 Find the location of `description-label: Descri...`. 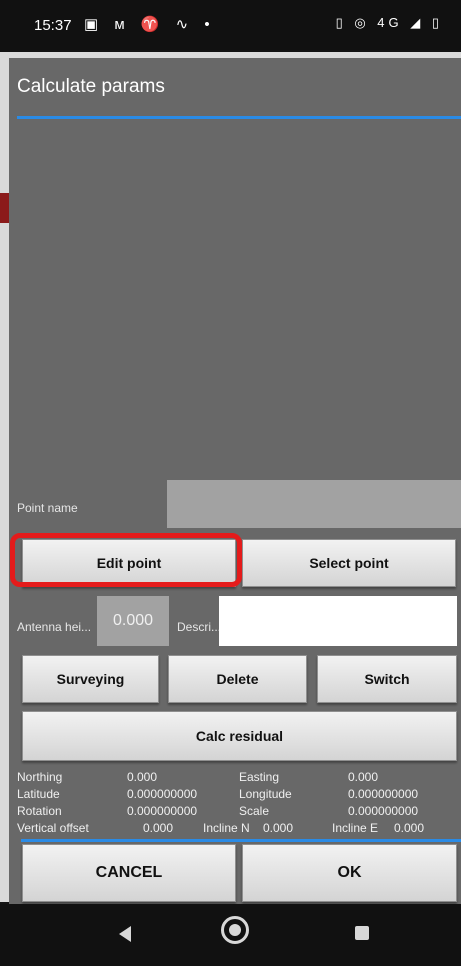

description-label: Descri... is located at coordinates (199, 627).